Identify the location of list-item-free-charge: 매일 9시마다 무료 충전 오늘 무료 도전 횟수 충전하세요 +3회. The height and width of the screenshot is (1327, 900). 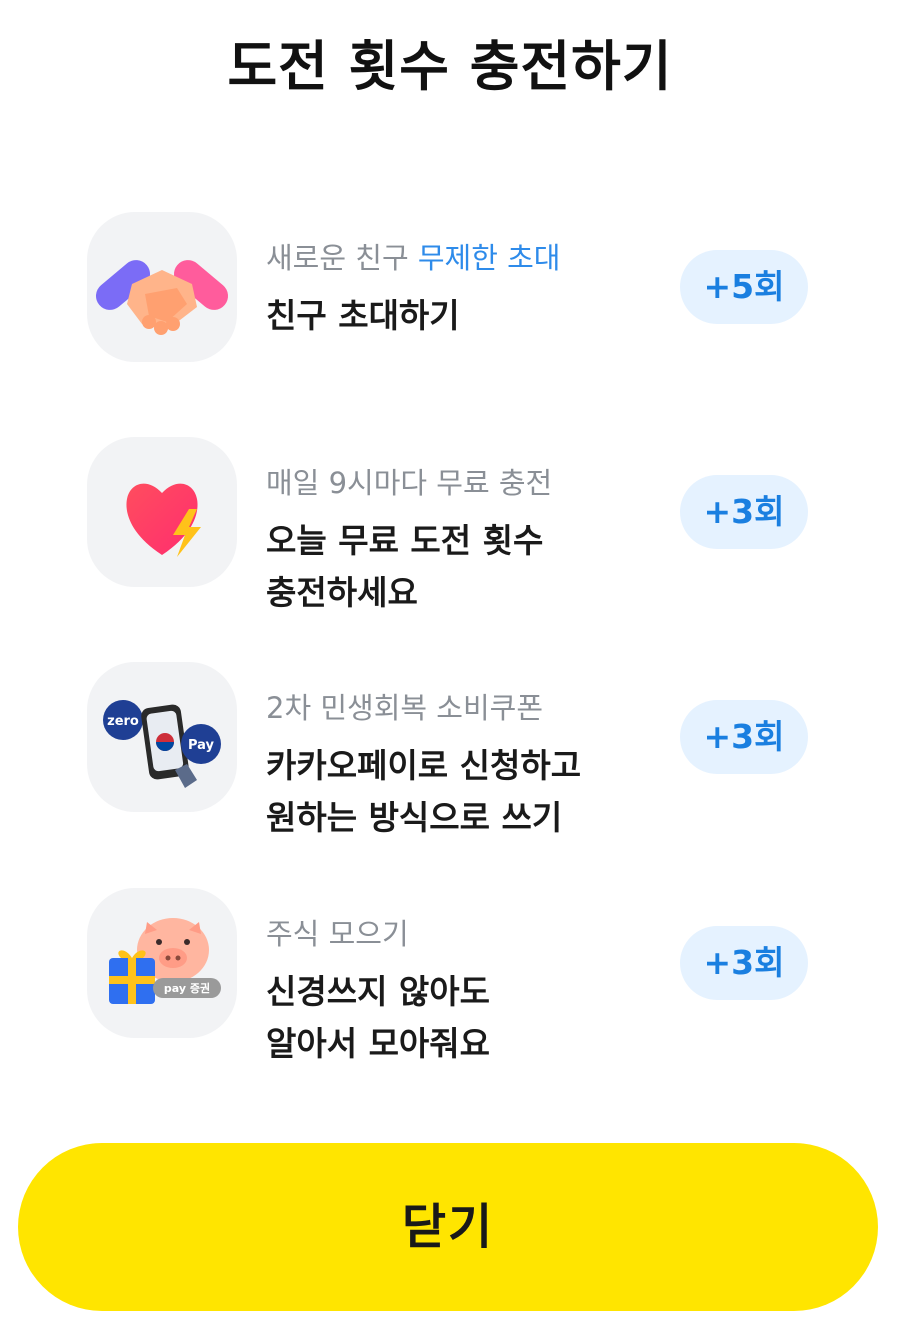
(450, 524).